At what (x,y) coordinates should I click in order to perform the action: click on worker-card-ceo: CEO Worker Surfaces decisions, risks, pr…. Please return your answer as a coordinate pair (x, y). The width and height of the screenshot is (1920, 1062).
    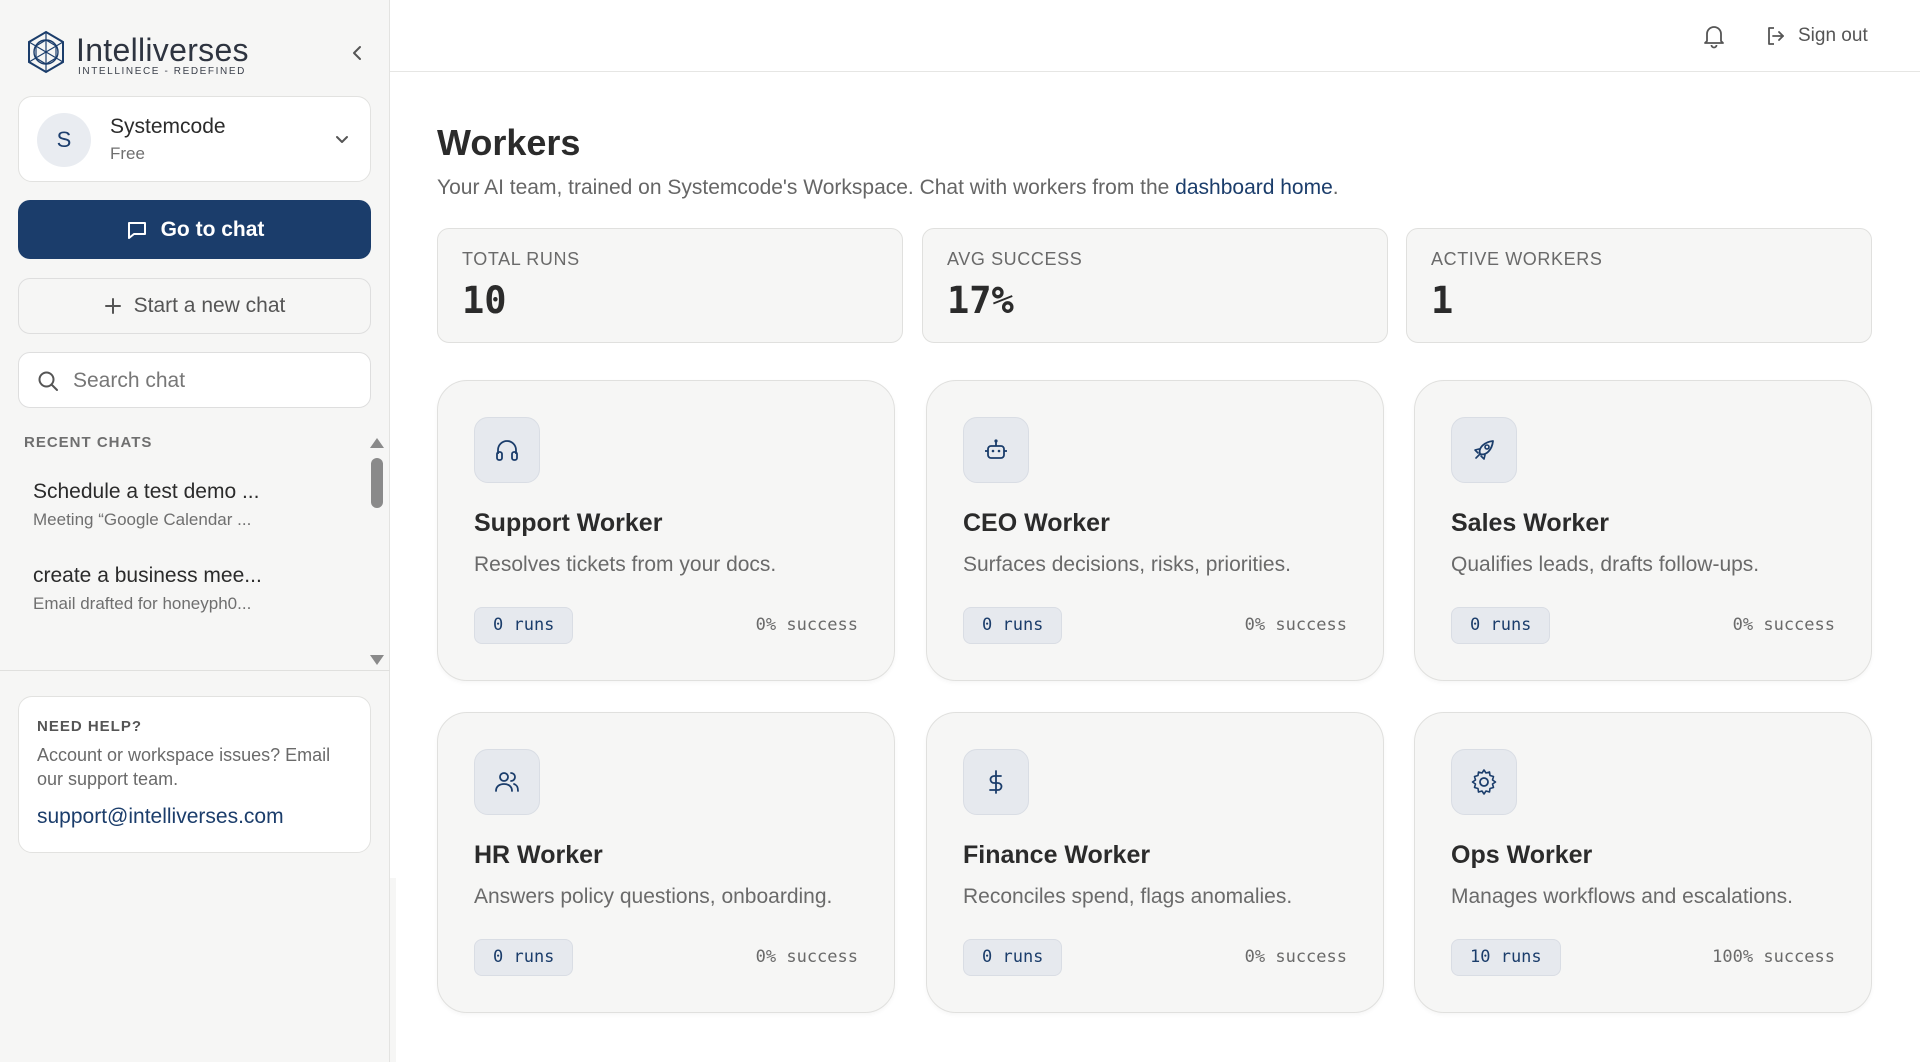
    Looking at the image, I should click on (1155, 530).